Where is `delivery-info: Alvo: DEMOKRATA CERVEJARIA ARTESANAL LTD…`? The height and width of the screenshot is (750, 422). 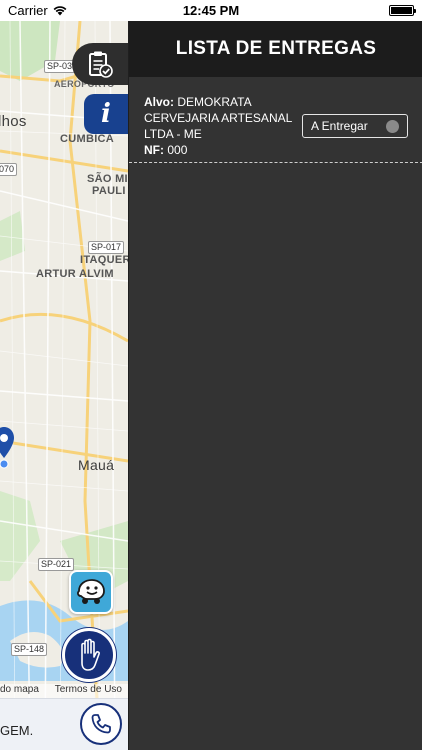
delivery-info: Alvo: DEMOKRATA CERVEJARIA ARTESANAL LTD… is located at coordinates (219, 126).